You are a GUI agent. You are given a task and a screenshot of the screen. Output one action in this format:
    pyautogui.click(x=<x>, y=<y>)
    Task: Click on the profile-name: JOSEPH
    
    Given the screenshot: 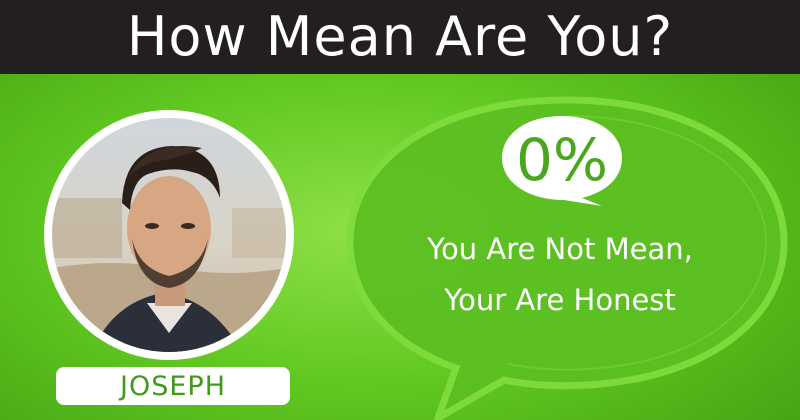 What is the action you would take?
    pyautogui.click(x=173, y=386)
    